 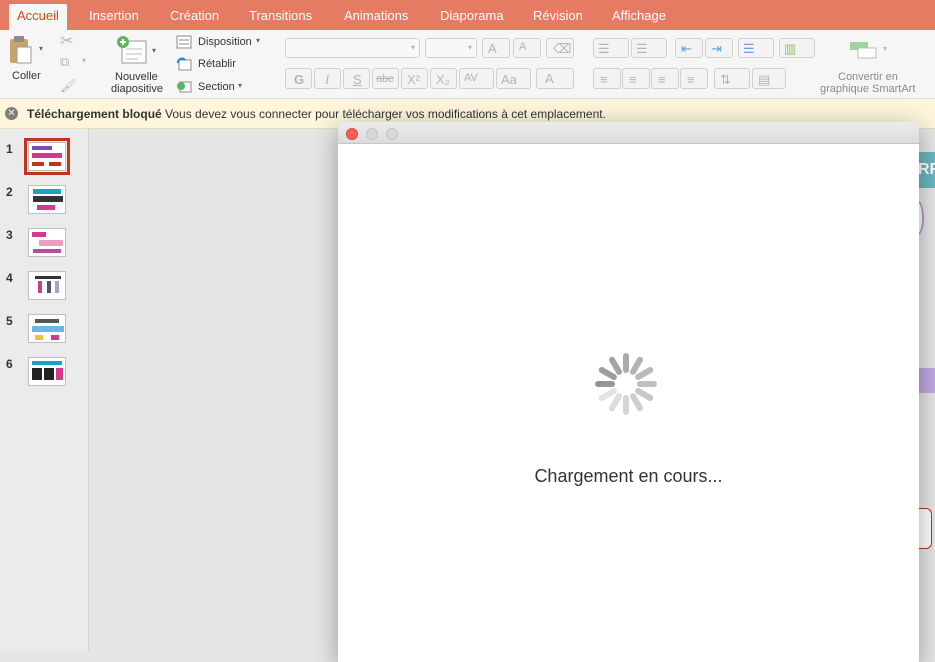 What do you see at coordinates (633, 79) in the screenshot?
I see `align-center-icon: ≡` at bounding box center [633, 79].